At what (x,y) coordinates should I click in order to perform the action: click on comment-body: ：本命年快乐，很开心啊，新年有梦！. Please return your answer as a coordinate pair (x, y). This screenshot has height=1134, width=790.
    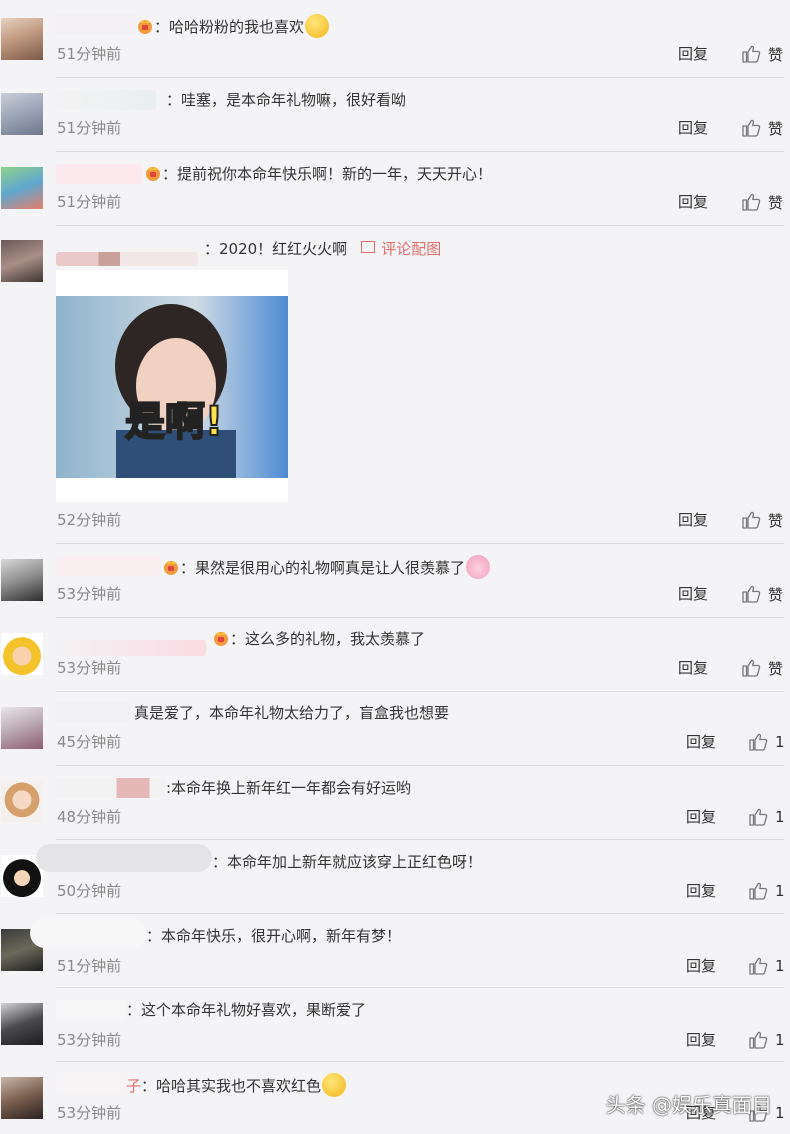
    Looking at the image, I should click on (274, 936).